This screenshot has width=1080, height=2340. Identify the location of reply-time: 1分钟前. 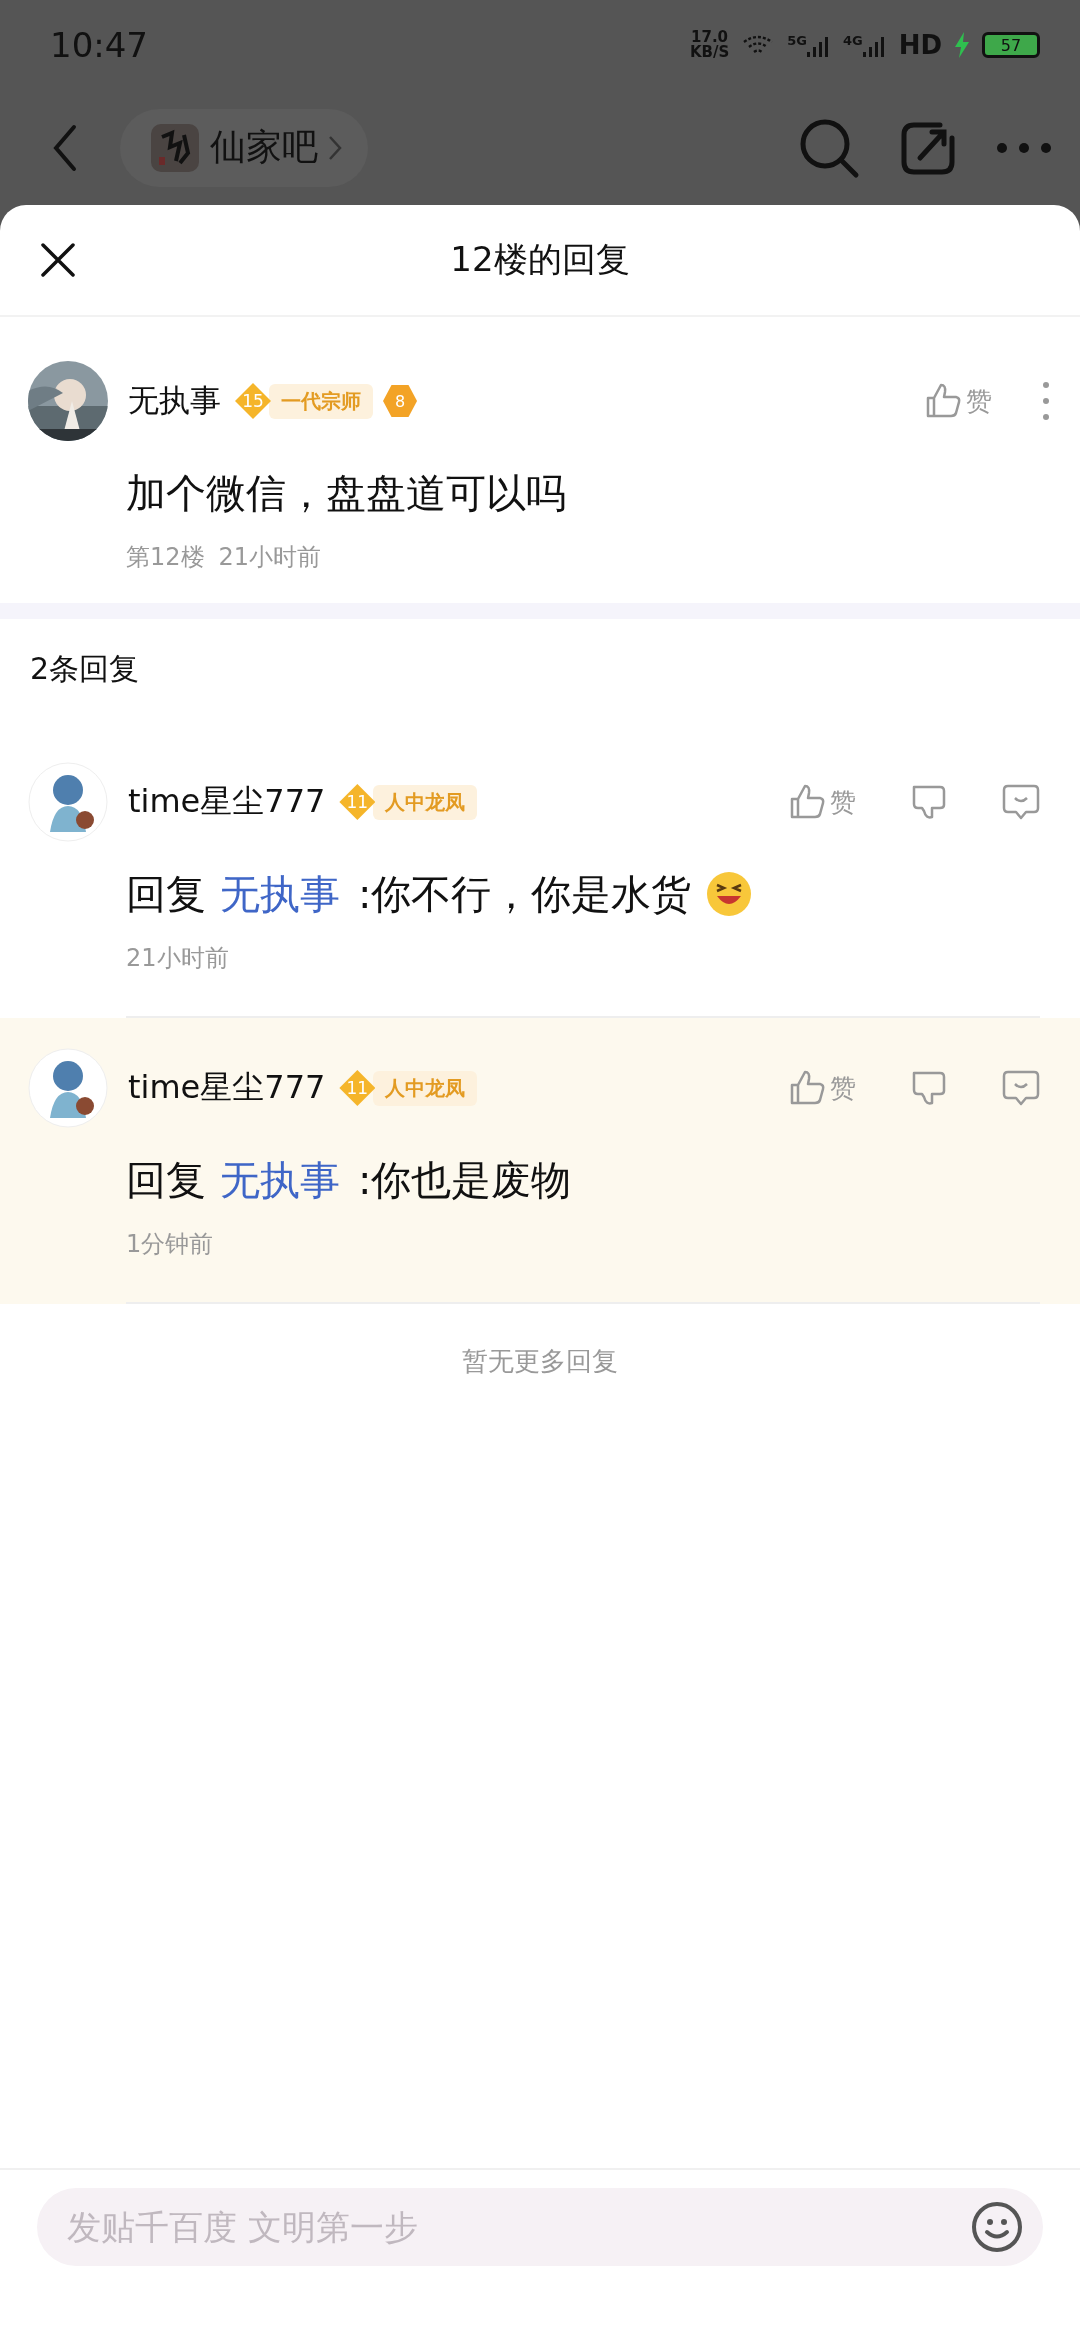
(170, 1244).